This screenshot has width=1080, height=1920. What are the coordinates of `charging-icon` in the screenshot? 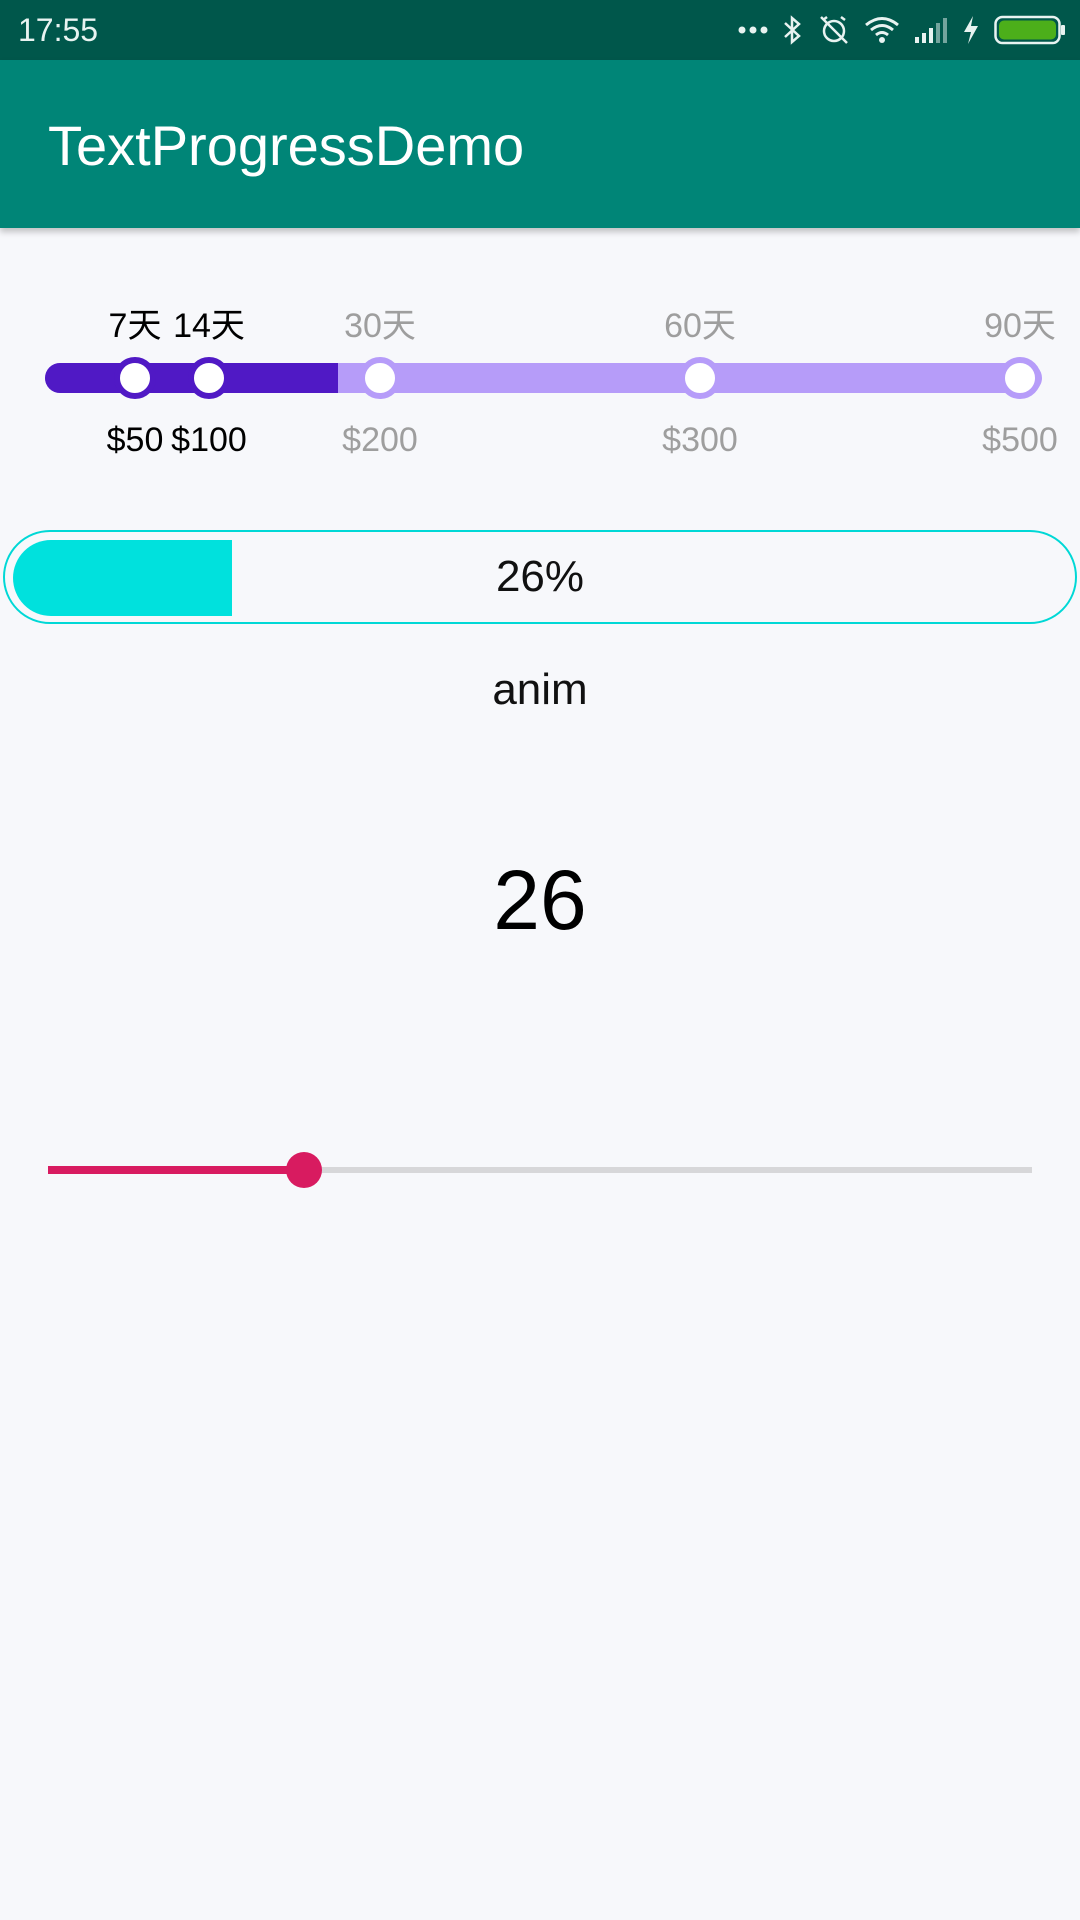 It's located at (971, 30).